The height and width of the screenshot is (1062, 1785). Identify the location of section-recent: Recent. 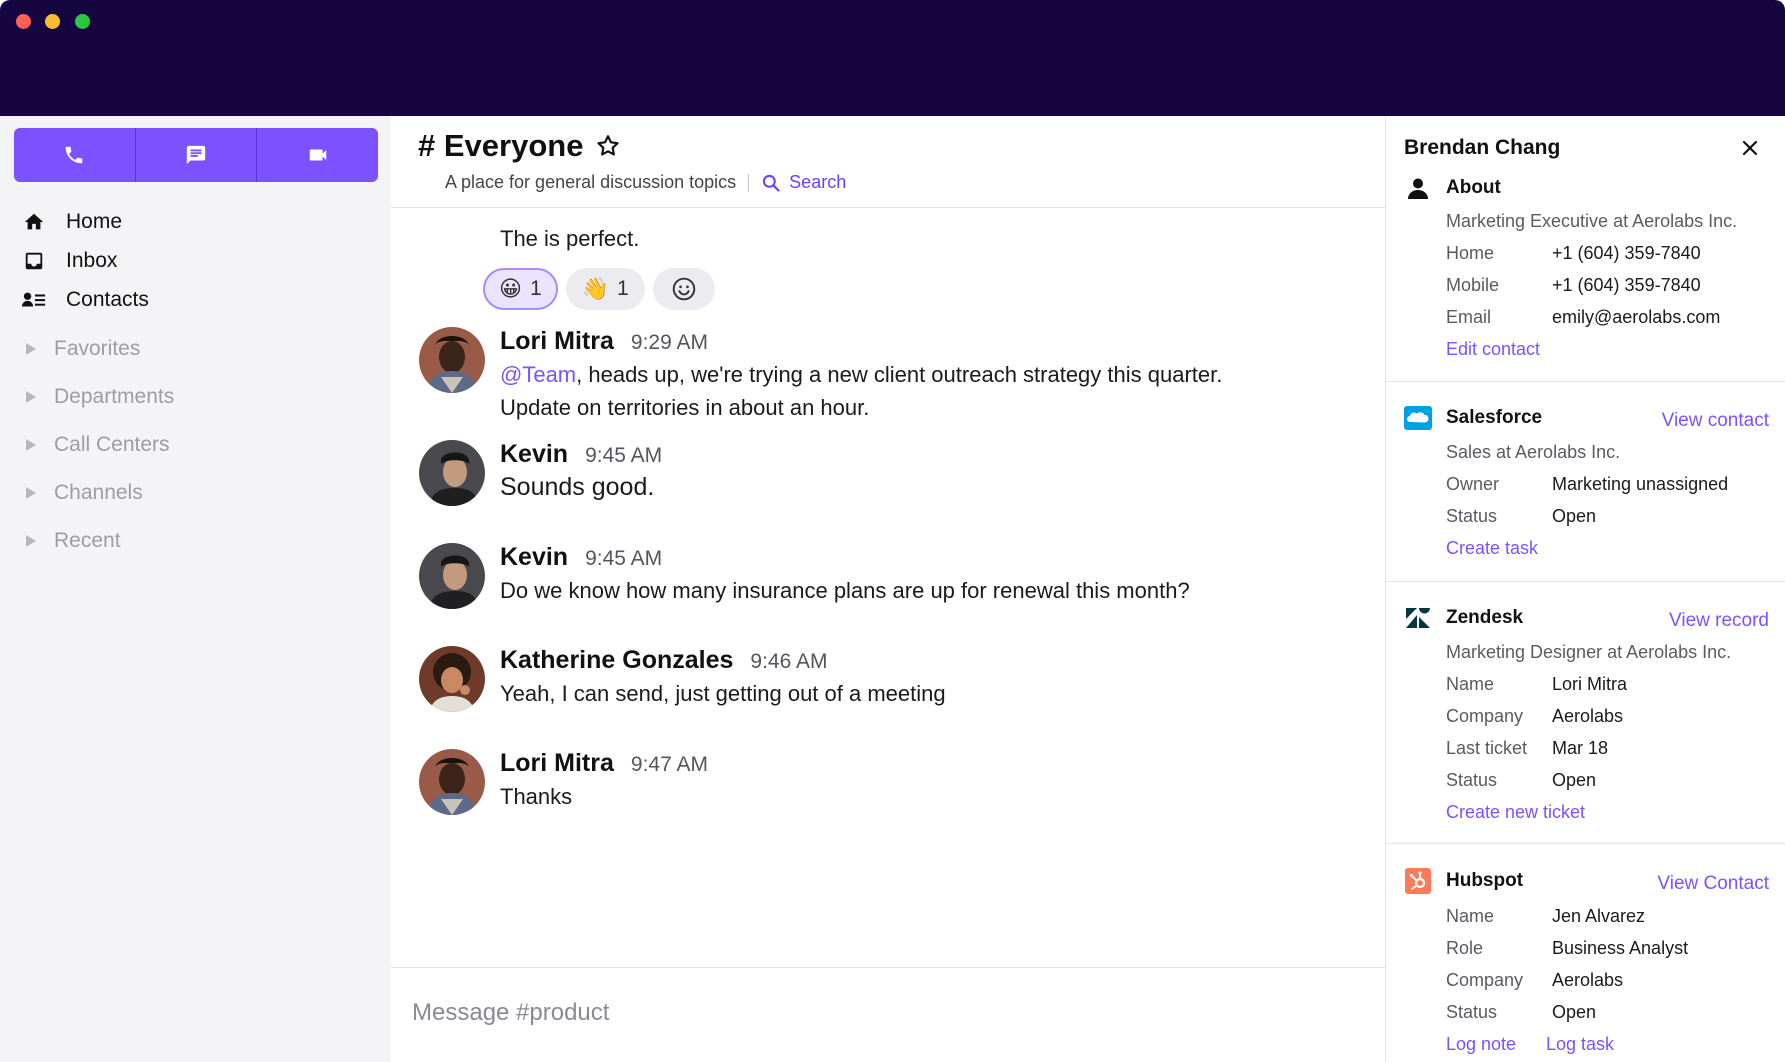
(100, 541).